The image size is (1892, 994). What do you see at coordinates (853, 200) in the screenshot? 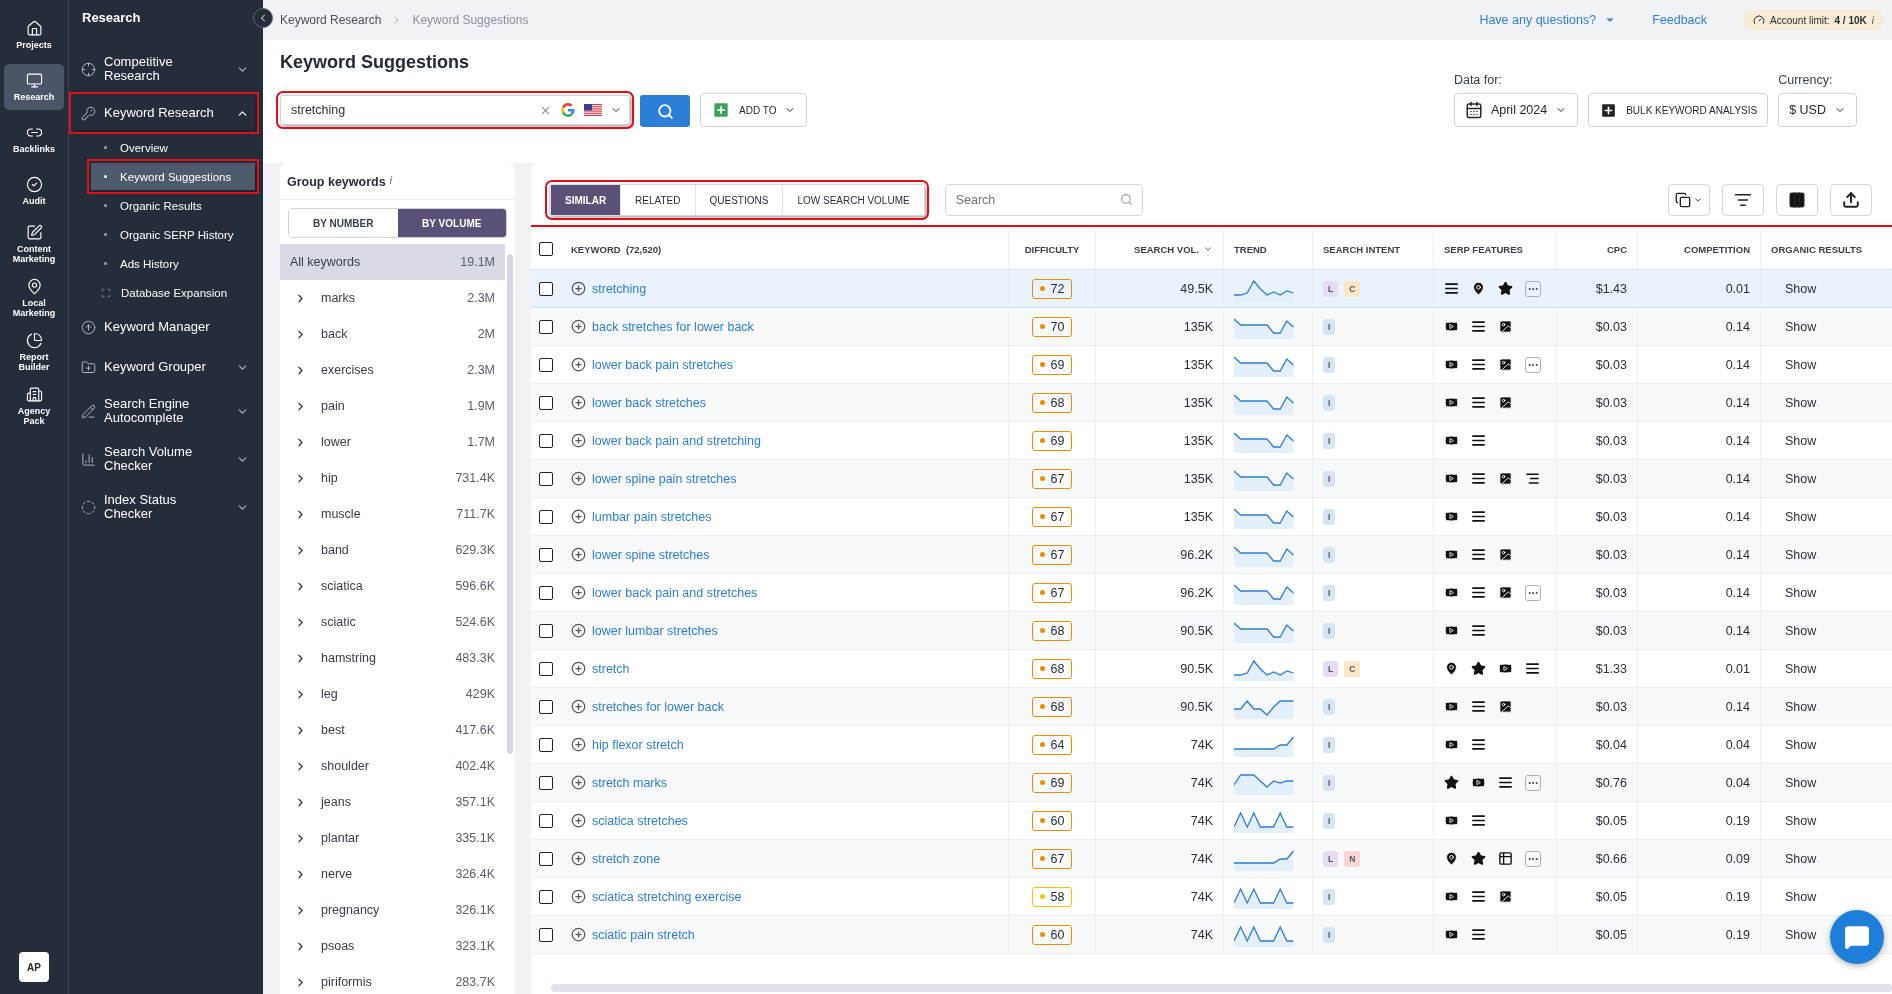
I see `tab: LOW SEARCH VOLUME` at bounding box center [853, 200].